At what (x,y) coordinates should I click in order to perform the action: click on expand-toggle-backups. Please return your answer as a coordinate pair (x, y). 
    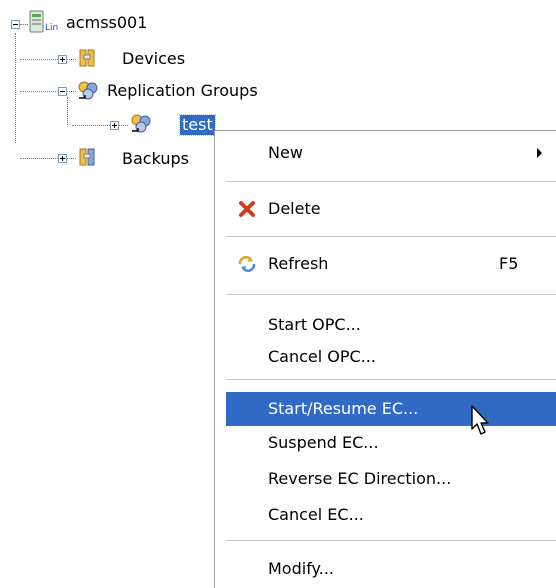
    Looking at the image, I should click on (62, 158).